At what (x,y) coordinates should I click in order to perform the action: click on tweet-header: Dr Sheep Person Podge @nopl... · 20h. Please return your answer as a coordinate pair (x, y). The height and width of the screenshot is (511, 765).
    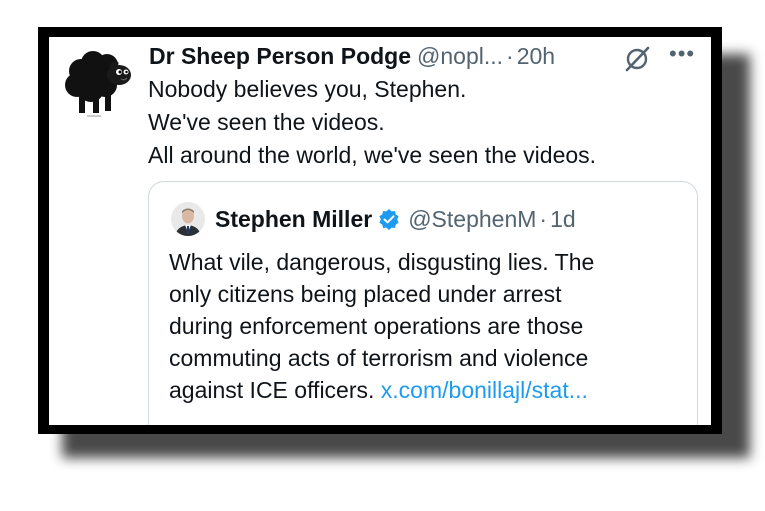
    Looking at the image, I should click on (352, 56).